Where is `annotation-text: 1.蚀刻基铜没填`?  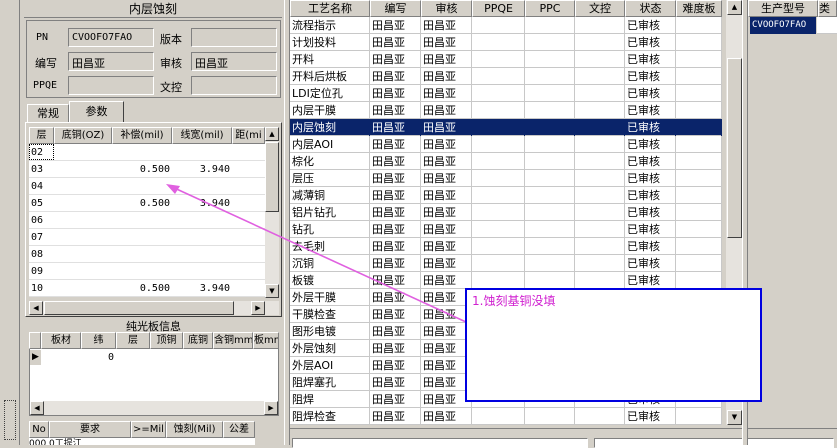
annotation-text: 1.蚀刻基铜没填 is located at coordinates (514, 301).